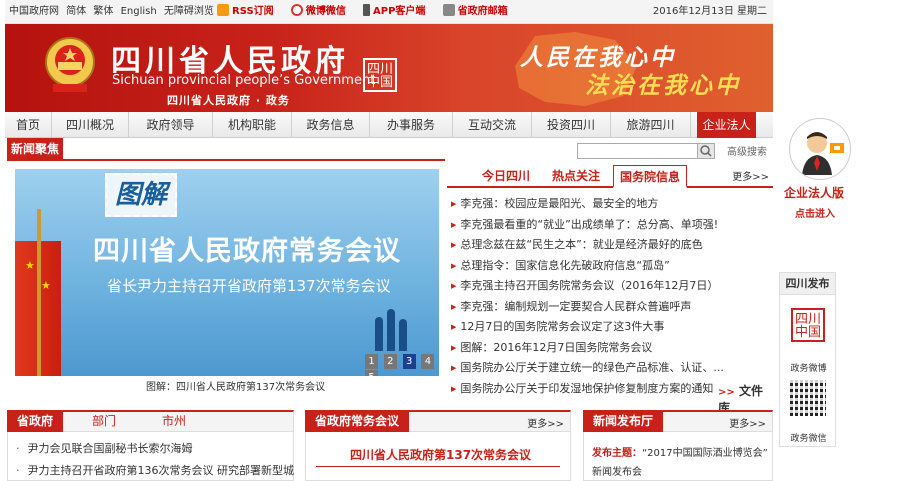 The height and width of the screenshot is (481, 900). Describe the element at coordinates (808, 325) in the screenshot. I see `weibo-seal-logo: 四川中国` at that location.